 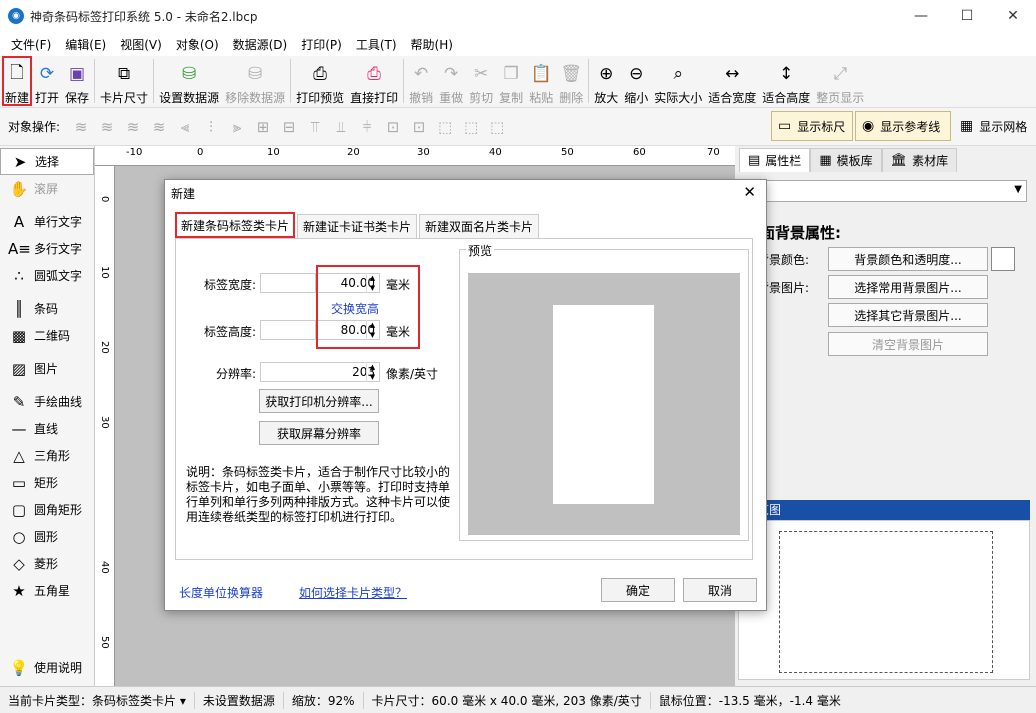 What do you see at coordinates (786, 81) in the screenshot?
I see `fit-height-button: ↕ 适合高度` at bounding box center [786, 81].